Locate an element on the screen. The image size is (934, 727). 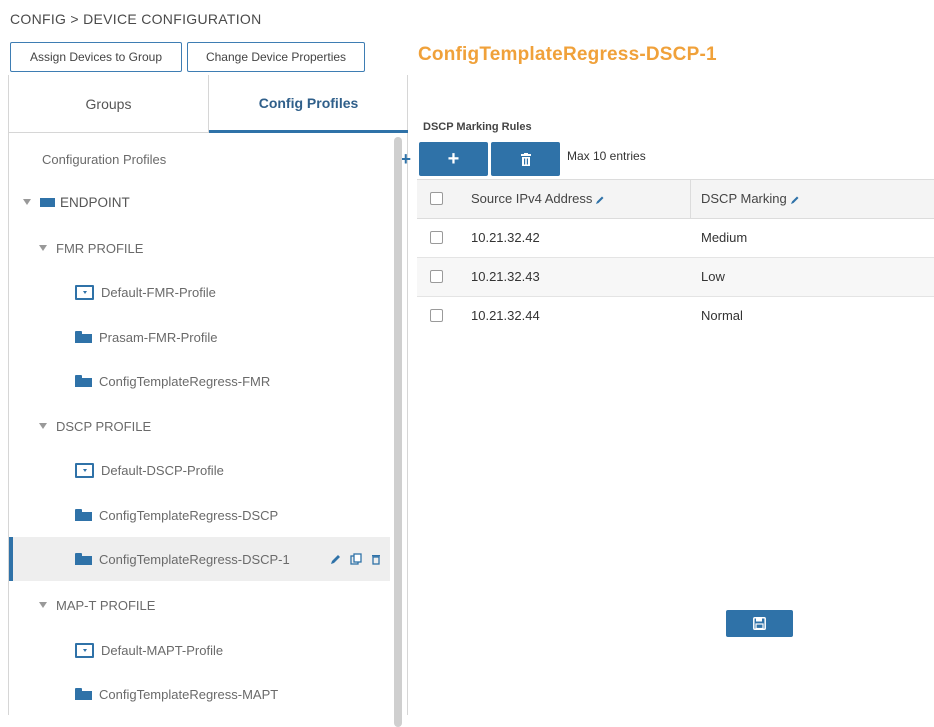
tree-group-fmr: FMR PROFILE is located at coordinates (214, 248).